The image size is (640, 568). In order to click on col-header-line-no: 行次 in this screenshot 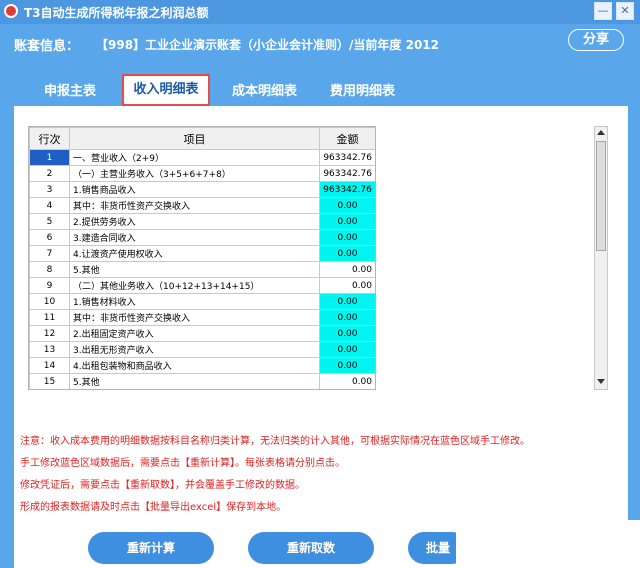, I will do `click(49, 138)`.